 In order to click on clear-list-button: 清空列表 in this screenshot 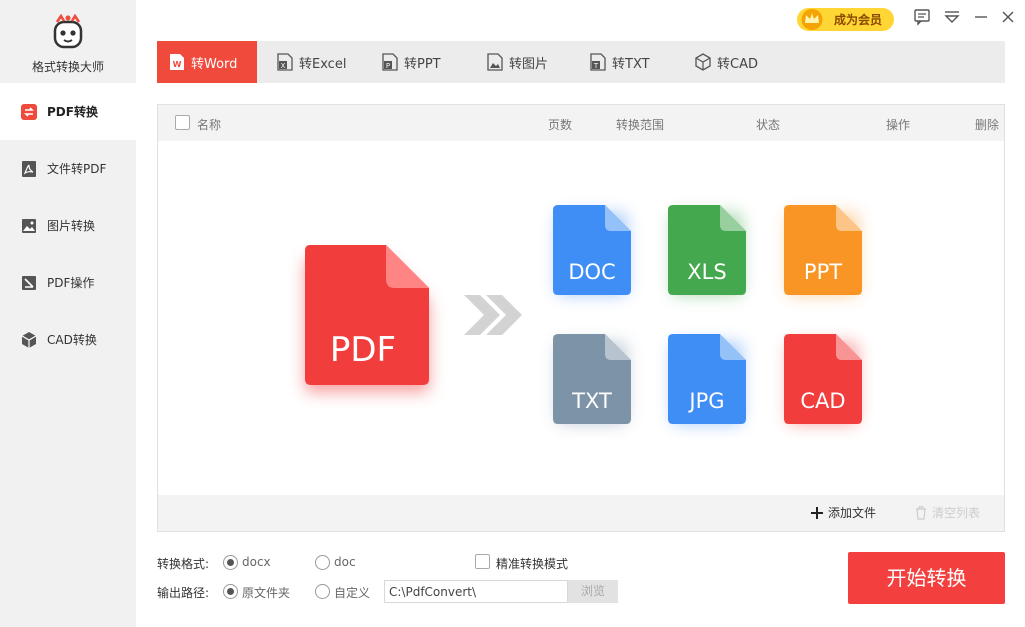, I will do `click(947, 512)`.